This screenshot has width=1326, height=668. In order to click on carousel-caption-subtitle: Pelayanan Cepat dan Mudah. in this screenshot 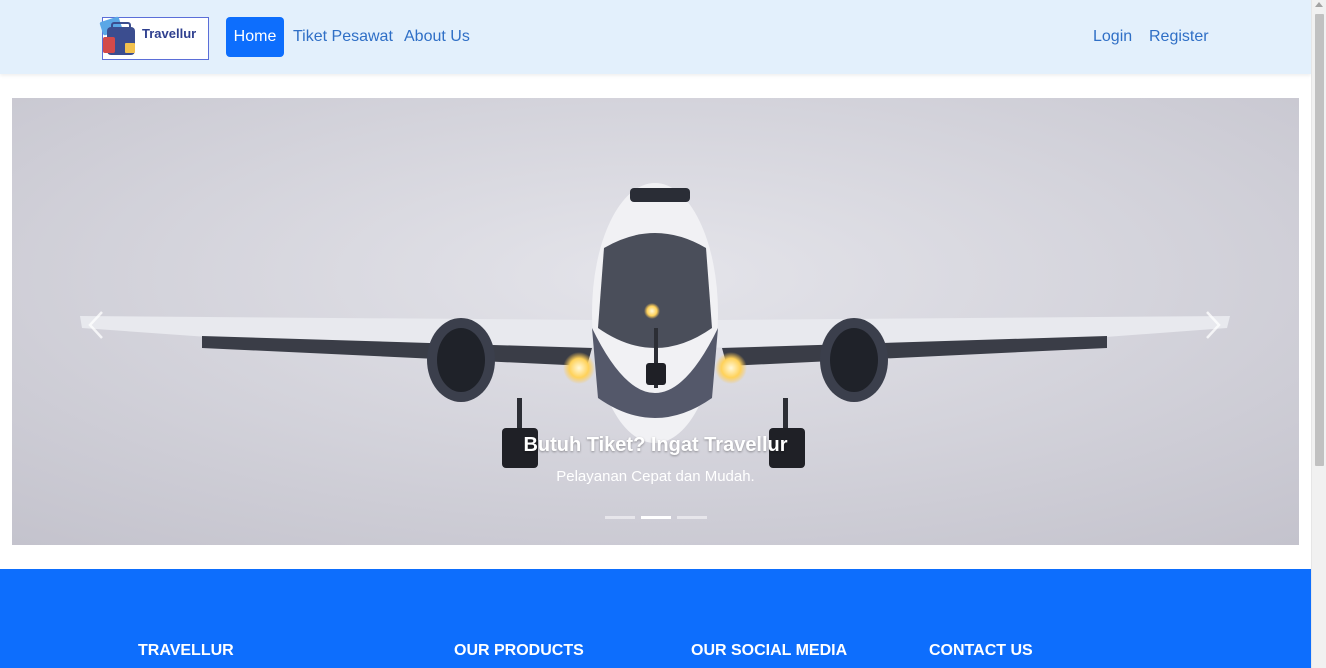, I will do `click(655, 476)`.